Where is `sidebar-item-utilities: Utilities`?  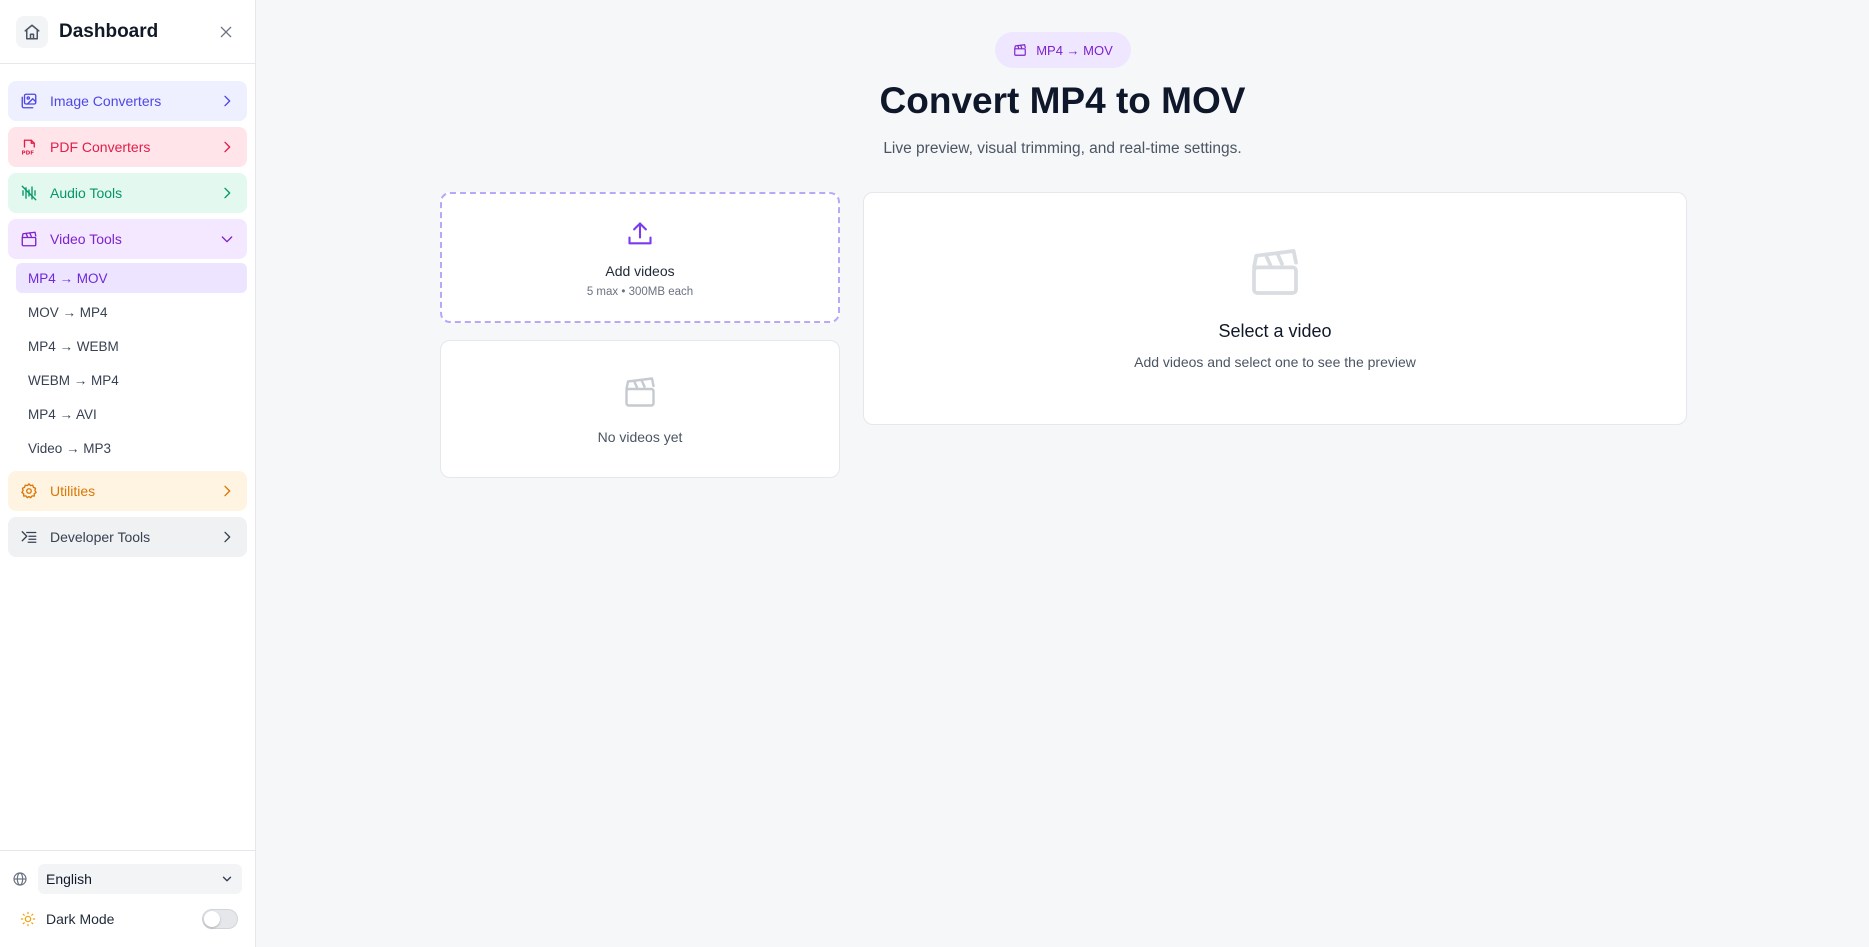 sidebar-item-utilities: Utilities is located at coordinates (127, 491).